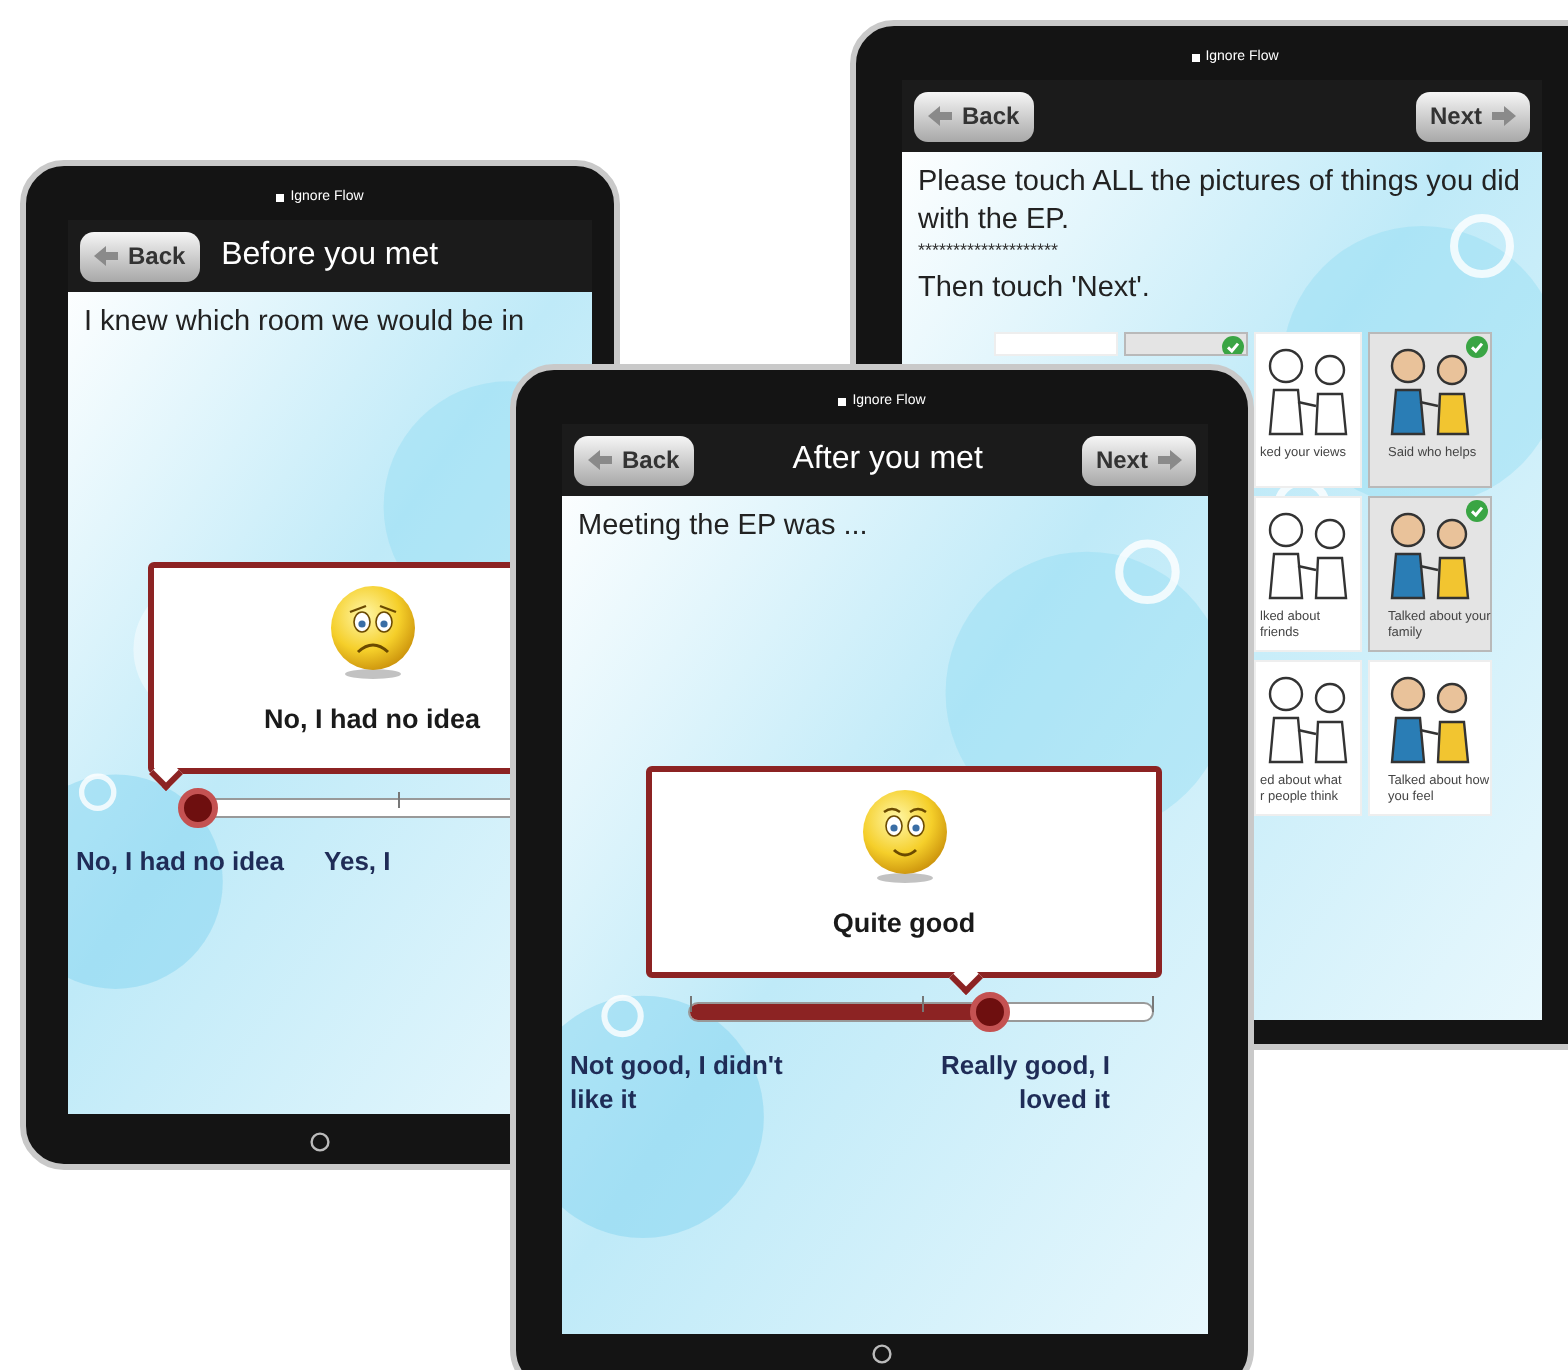 This screenshot has width=1568, height=1370. Describe the element at coordinates (330, 256) in the screenshot. I see `screen-title: Before you met` at that location.